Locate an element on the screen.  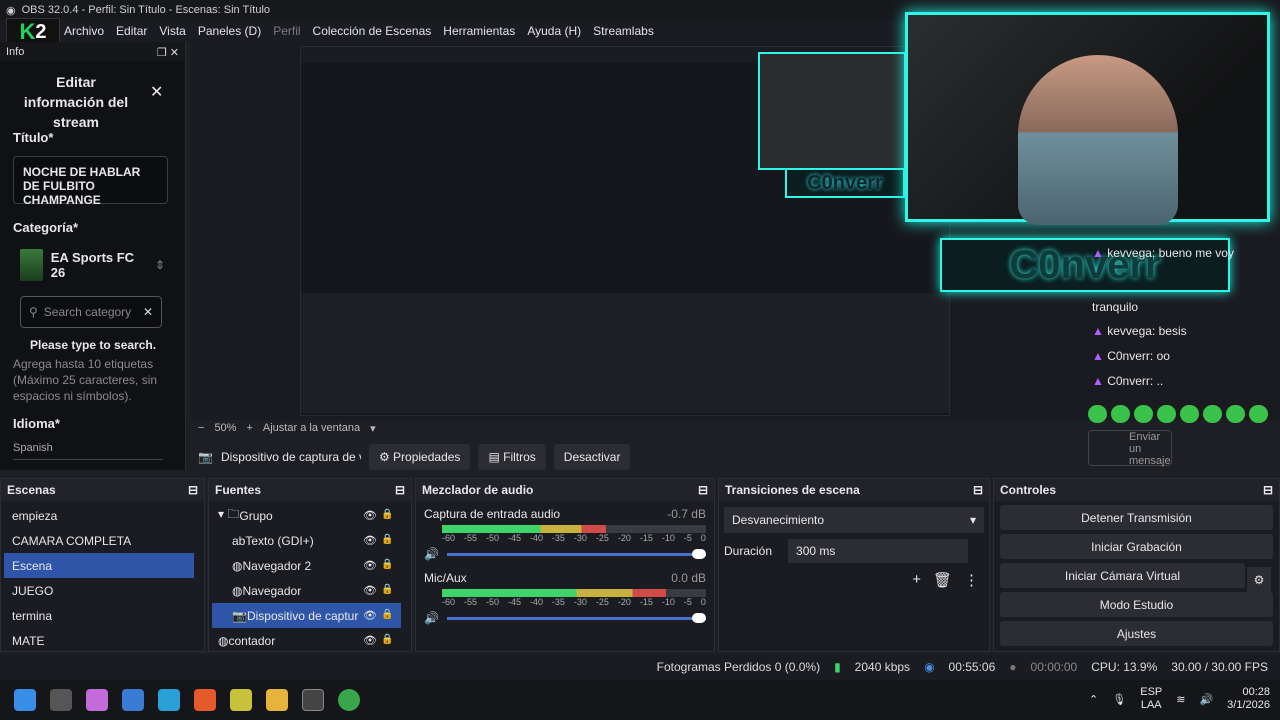
start-icon is located at coordinates (25, 700).